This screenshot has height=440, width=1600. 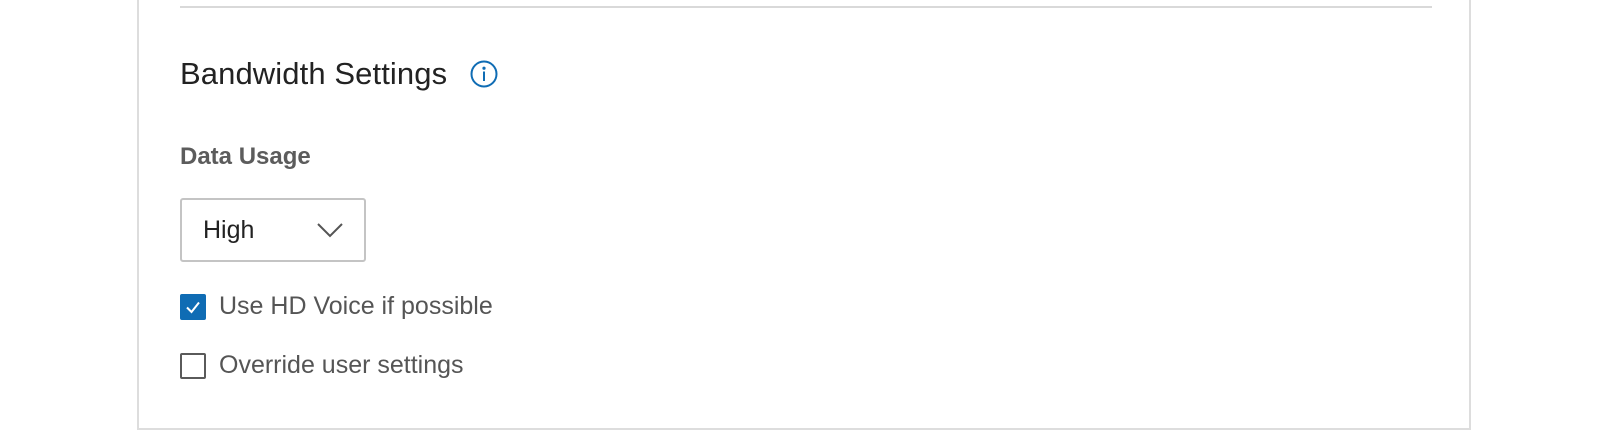 I want to click on hd-voice-checkbox, so click(x=193, y=306).